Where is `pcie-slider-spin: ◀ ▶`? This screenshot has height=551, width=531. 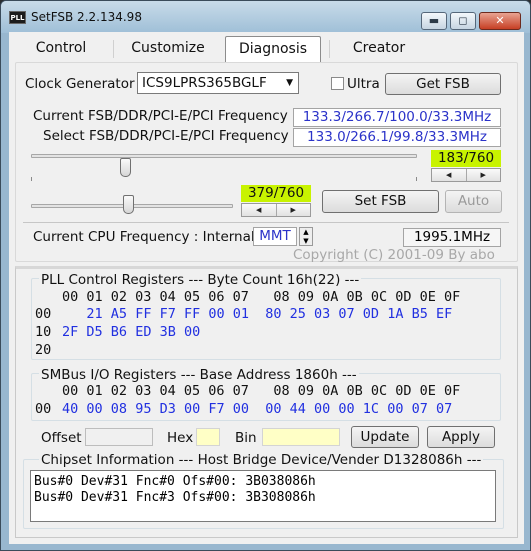 pcie-slider-spin: ◀ ▶ is located at coordinates (276, 210).